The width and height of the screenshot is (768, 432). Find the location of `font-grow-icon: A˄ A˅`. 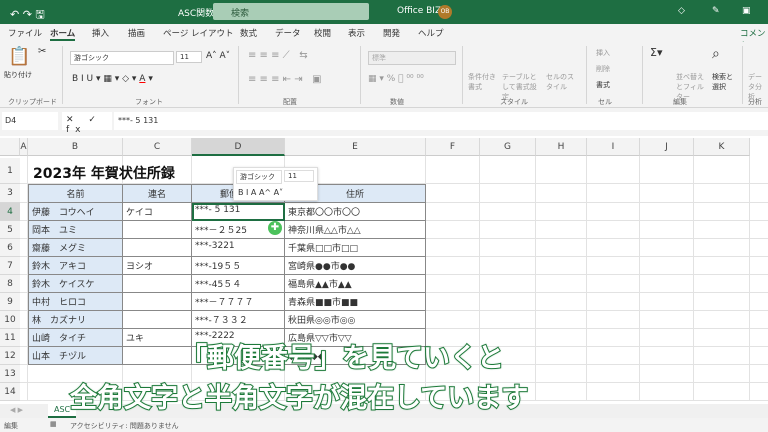

font-grow-icon: A˄ A˅ is located at coordinates (218, 56).